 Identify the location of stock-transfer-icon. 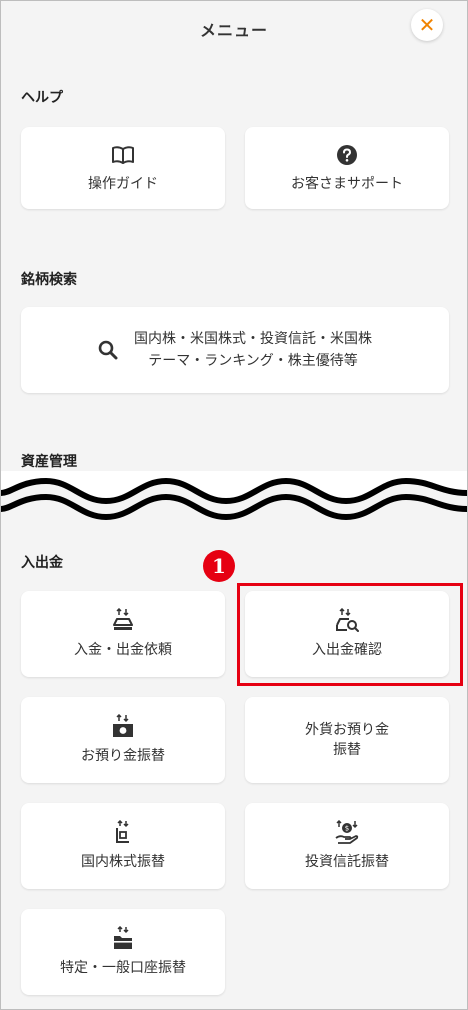
(123, 833).